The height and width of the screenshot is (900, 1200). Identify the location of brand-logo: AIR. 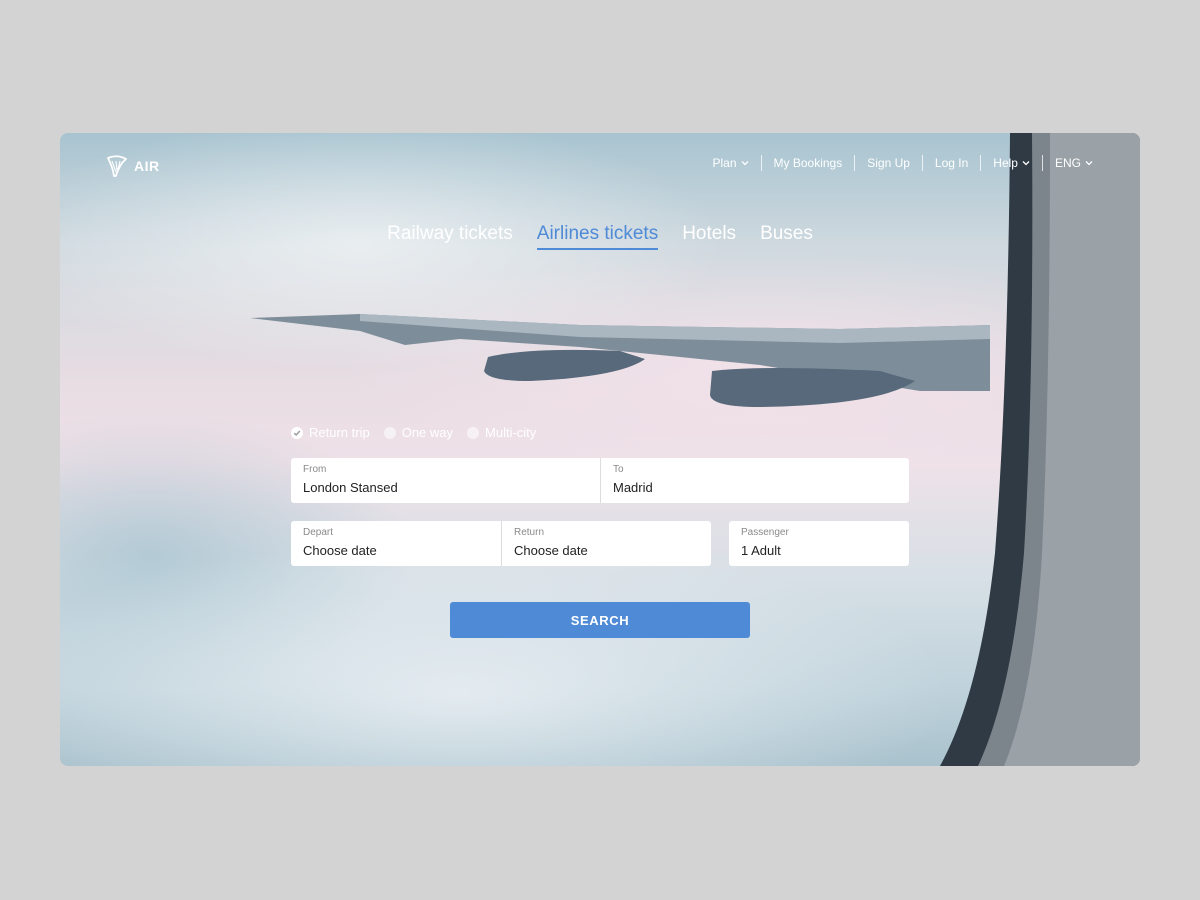
(133, 166).